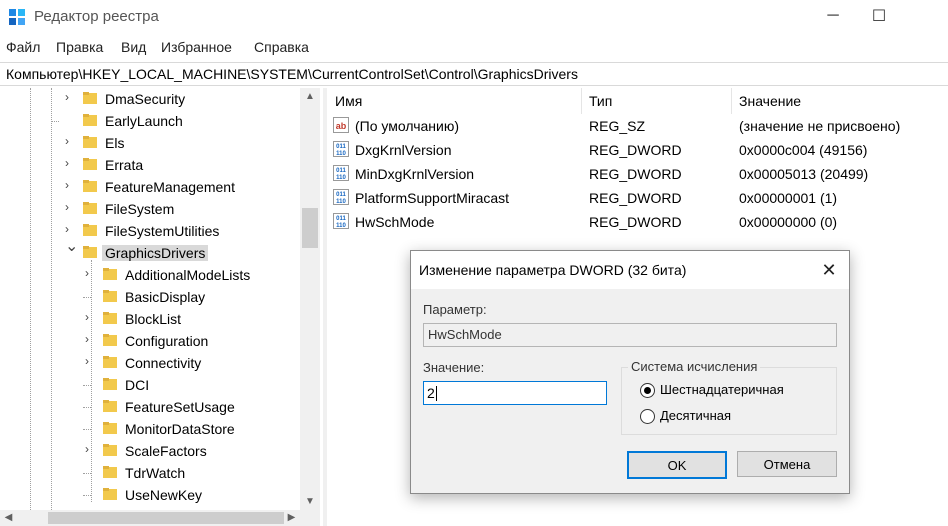 This screenshot has width=948, height=526. What do you see at coordinates (124, 165) in the screenshot?
I see `tree-item-label: Errata` at bounding box center [124, 165].